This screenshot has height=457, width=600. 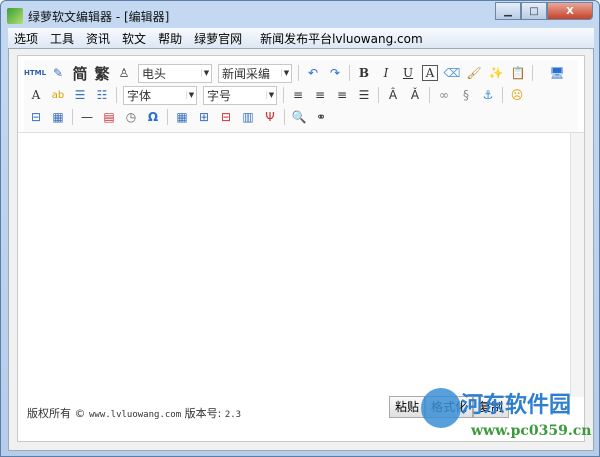 I want to click on template-icon: ▦, so click(x=58, y=117).